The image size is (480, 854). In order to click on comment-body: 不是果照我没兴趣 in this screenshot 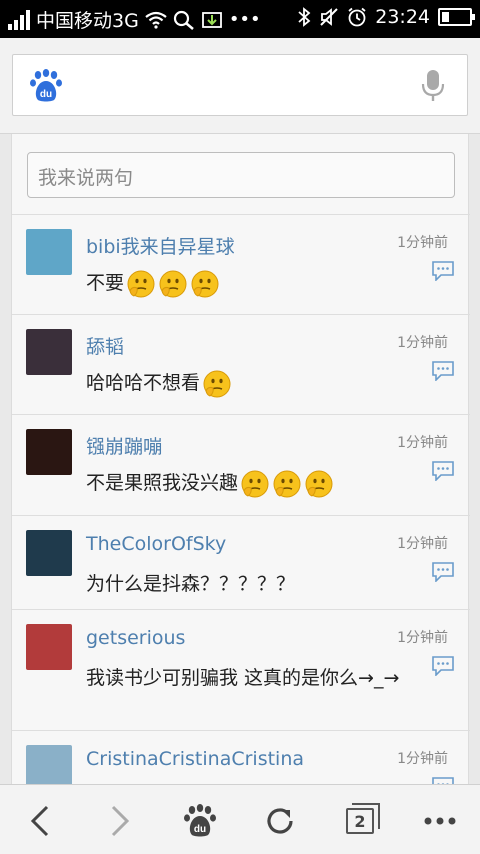, I will do `click(162, 483)`.